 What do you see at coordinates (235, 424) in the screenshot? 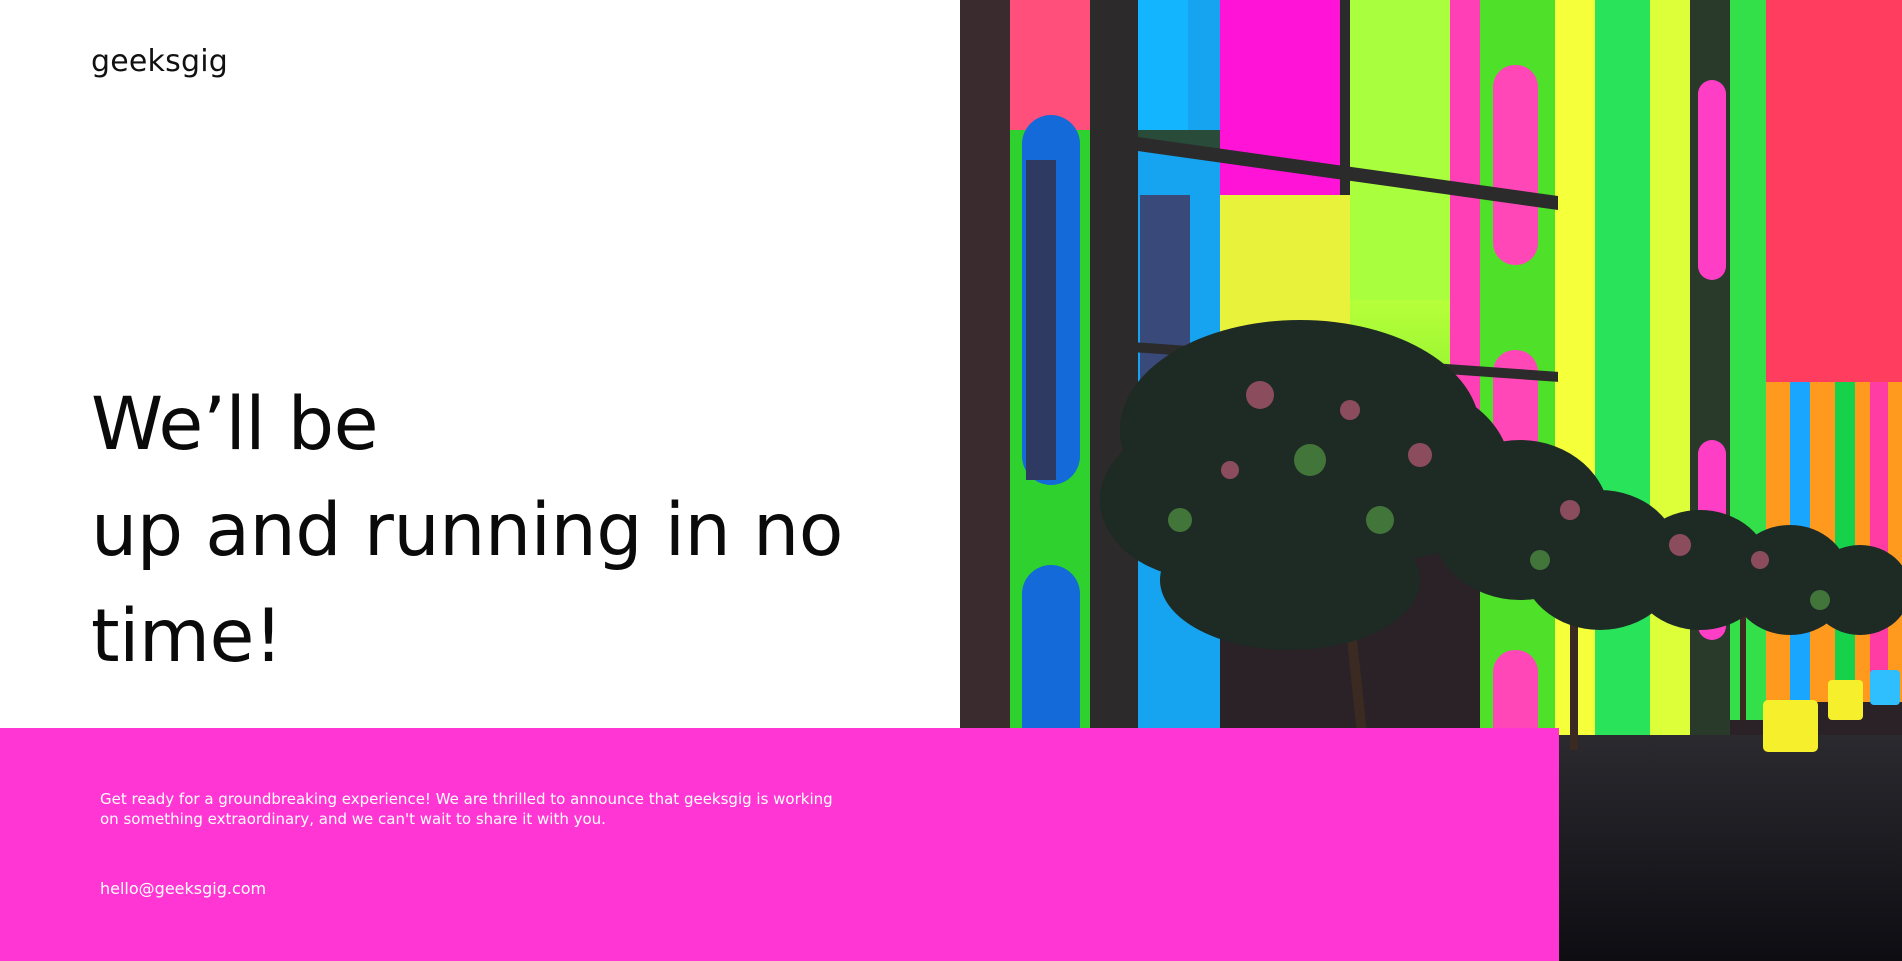
I see `headline-line-1: We’ll be` at bounding box center [235, 424].